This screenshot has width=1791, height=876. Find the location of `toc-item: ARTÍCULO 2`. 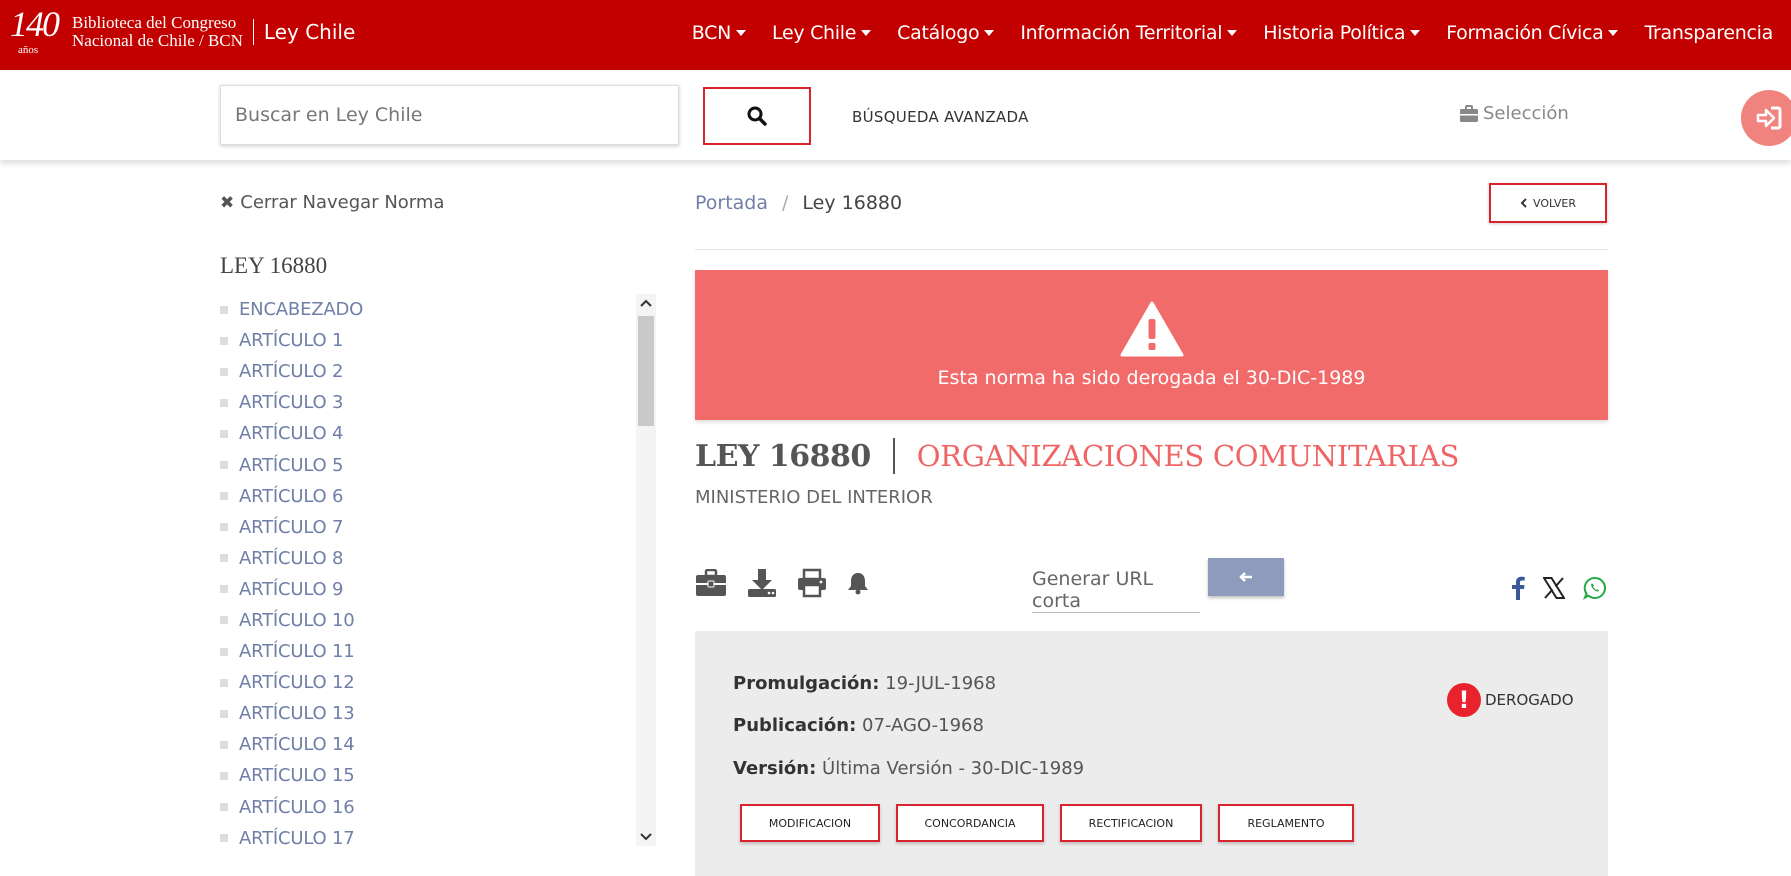

toc-item: ARTÍCULO 2 is located at coordinates (440, 371).